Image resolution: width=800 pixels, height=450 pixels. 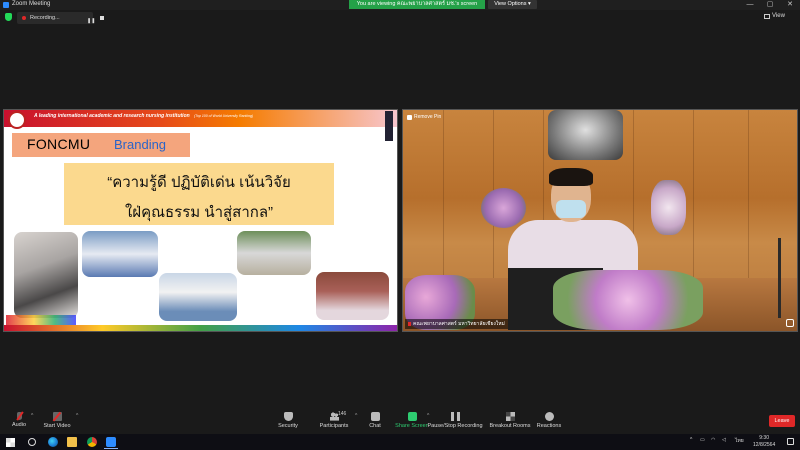 I want to click on motto-line-1: “ความรู้ดี ปฏิบัติเด่น เน้นวิจัย, so click(x=199, y=182).